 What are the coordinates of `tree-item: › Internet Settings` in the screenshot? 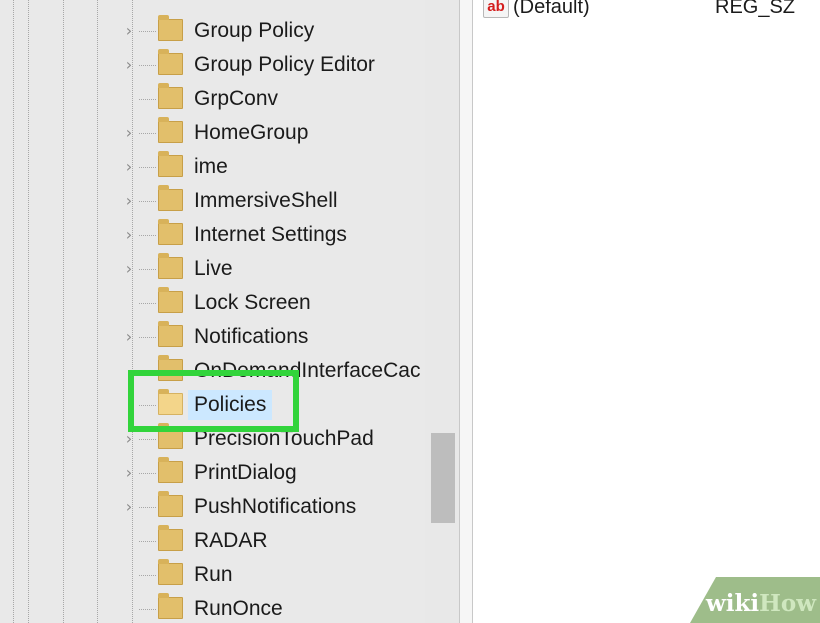 It's located at (212, 235).